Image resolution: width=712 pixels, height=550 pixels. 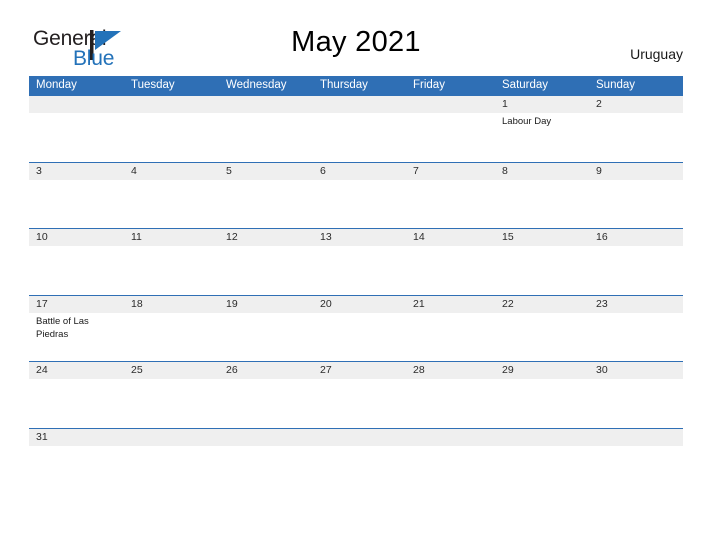 I want to click on day-number: 28, so click(x=450, y=370).